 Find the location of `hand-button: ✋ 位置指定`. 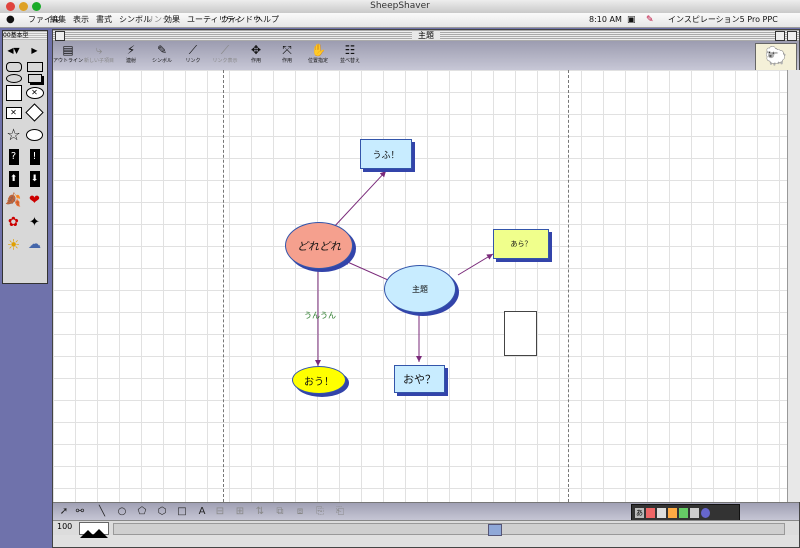

hand-button: ✋ 位置指定 is located at coordinates (318, 56).